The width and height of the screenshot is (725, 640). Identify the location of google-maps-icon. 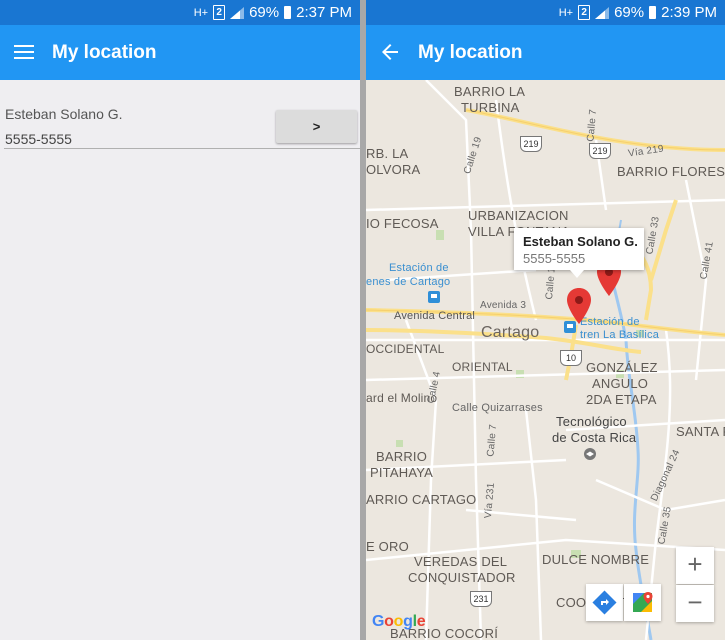
(643, 602).